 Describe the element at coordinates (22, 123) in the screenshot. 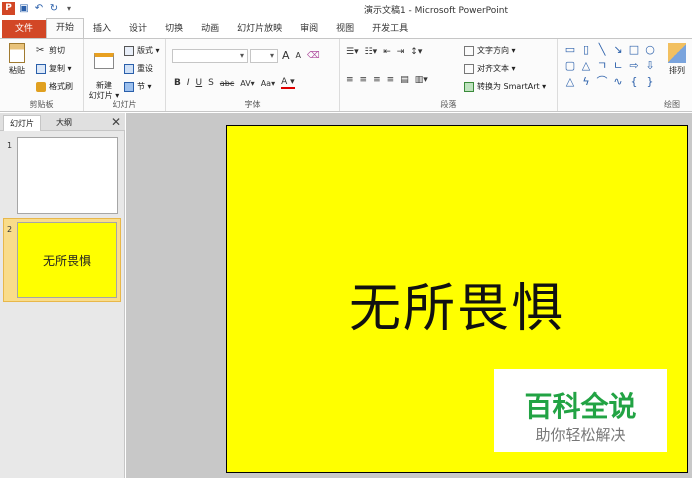

I see `tab-slides-thumbnails: 幻灯片` at that location.